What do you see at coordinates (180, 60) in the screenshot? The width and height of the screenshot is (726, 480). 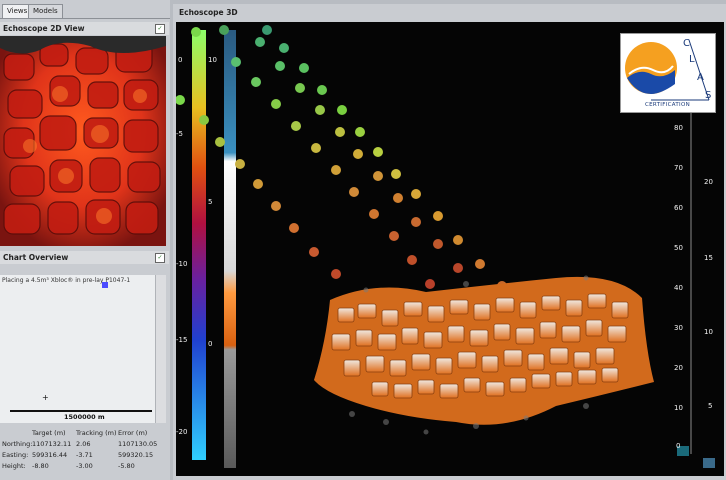 I see `scale-top-label: 0` at bounding box center [180, 60].